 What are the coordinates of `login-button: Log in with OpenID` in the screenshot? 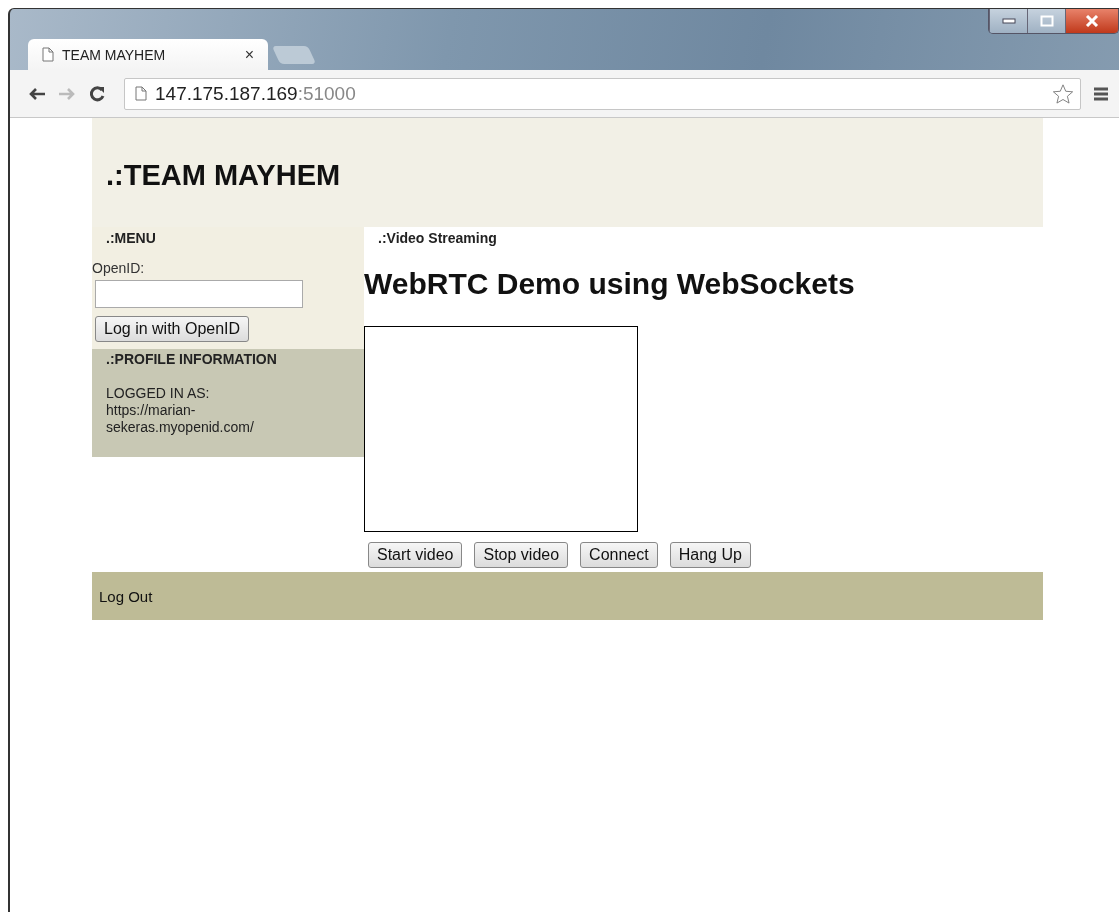 It's located at (172, 329).